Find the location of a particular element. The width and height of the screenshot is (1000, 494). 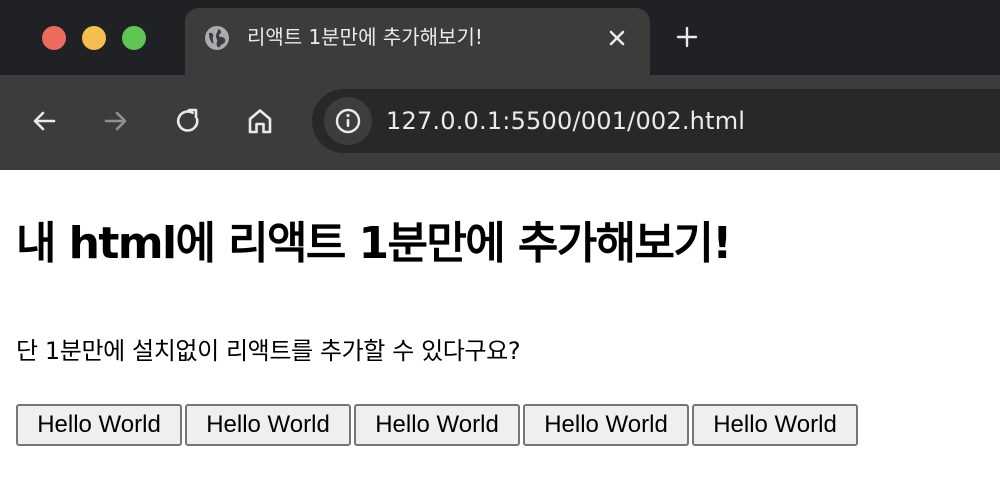

globe-icon is located at coordinates (217, 38).